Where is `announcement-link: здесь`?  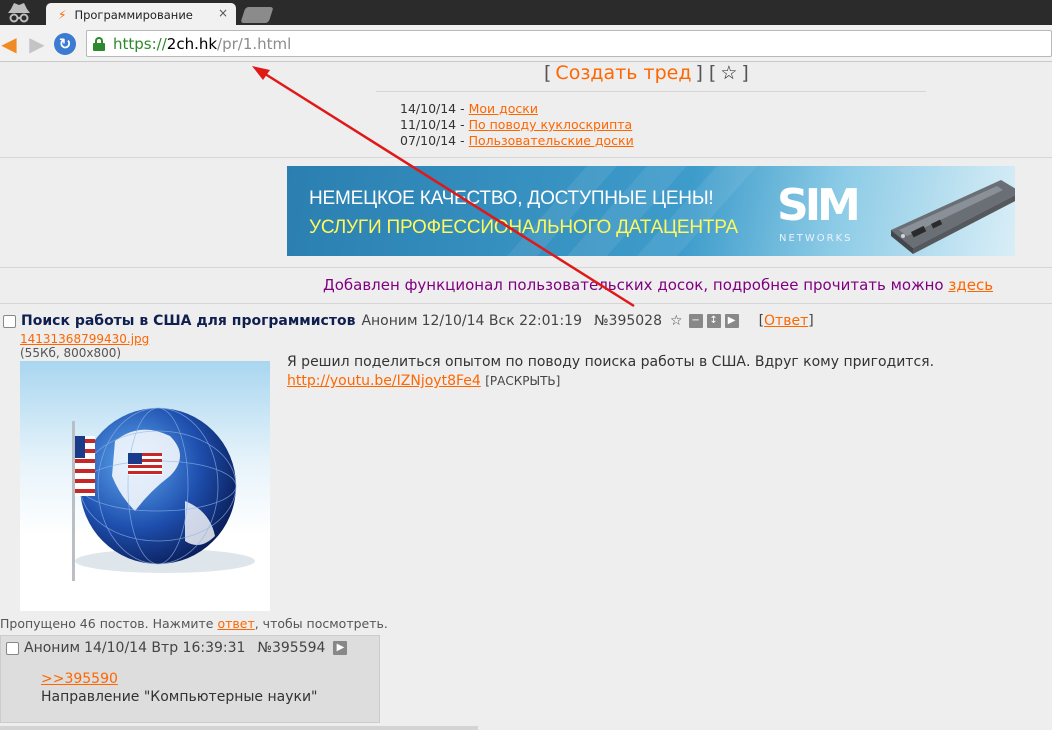 announcement-link: здесь is located at coordinates (970, 285).